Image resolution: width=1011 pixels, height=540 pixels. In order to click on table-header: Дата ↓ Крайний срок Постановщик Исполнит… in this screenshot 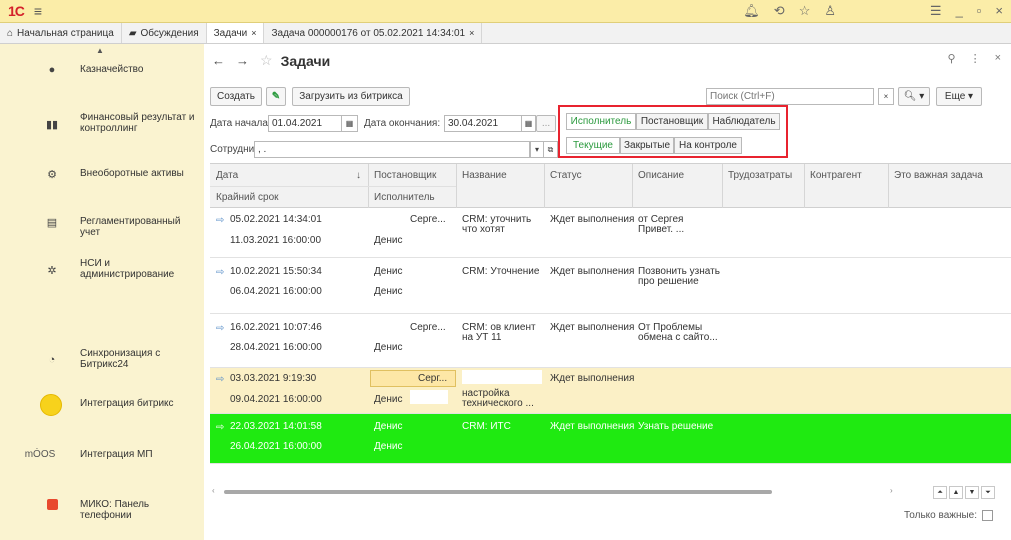, I will do `click(610, 186)`.